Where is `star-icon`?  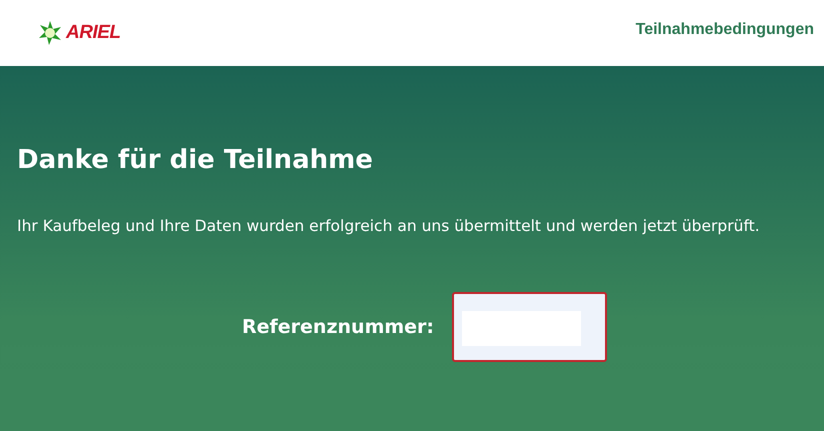
star-icon is located at coordinates (50, 33).